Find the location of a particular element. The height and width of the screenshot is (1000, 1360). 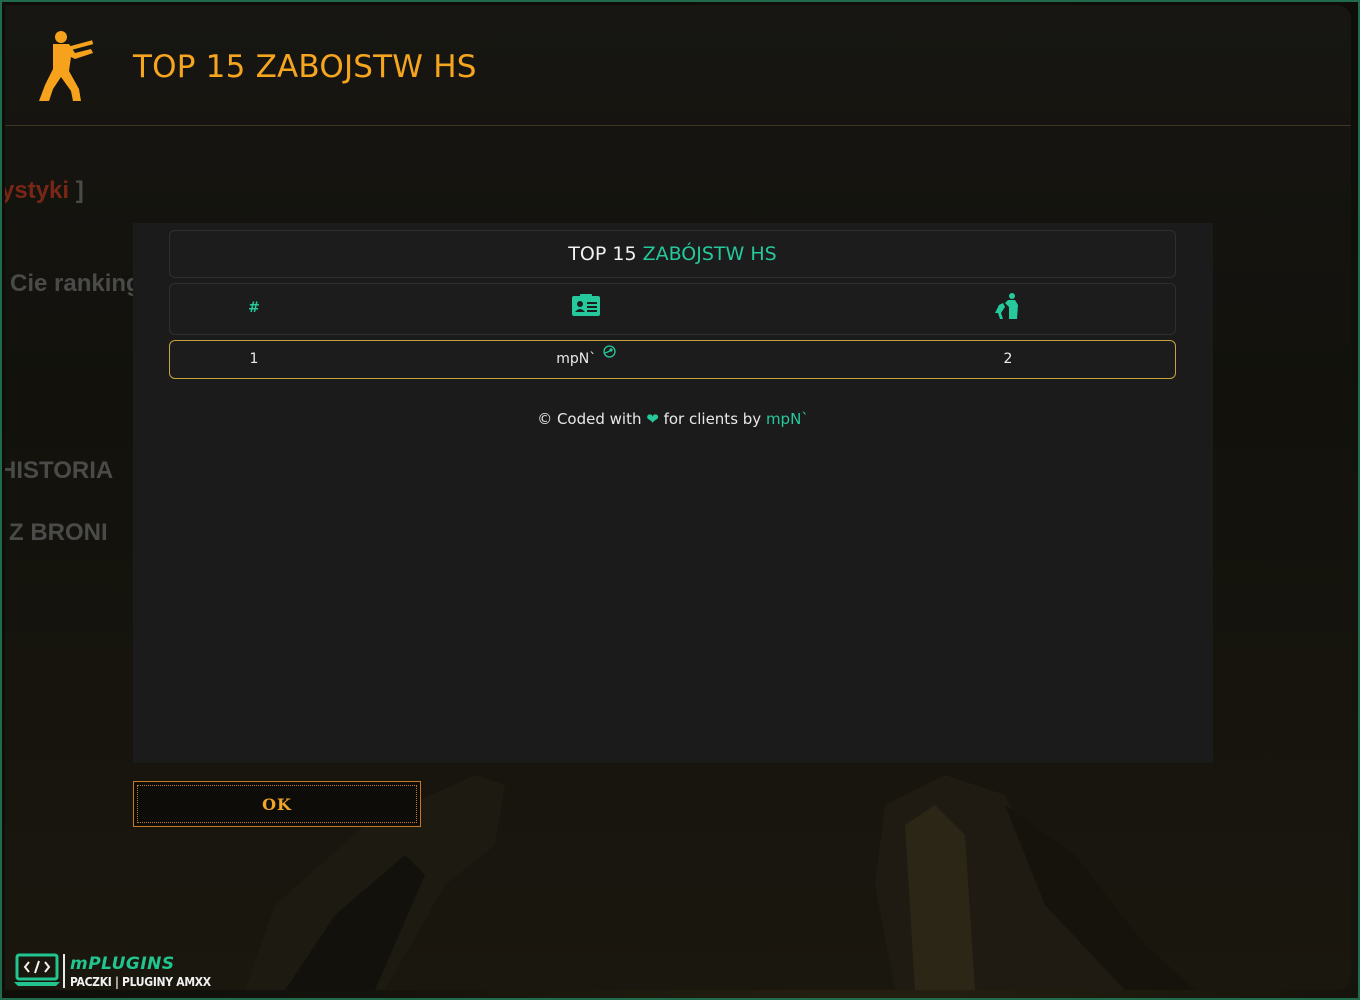

modal-title-box: TOP 15 ZABÓJSTW HS is located at coordinates (672, 254).